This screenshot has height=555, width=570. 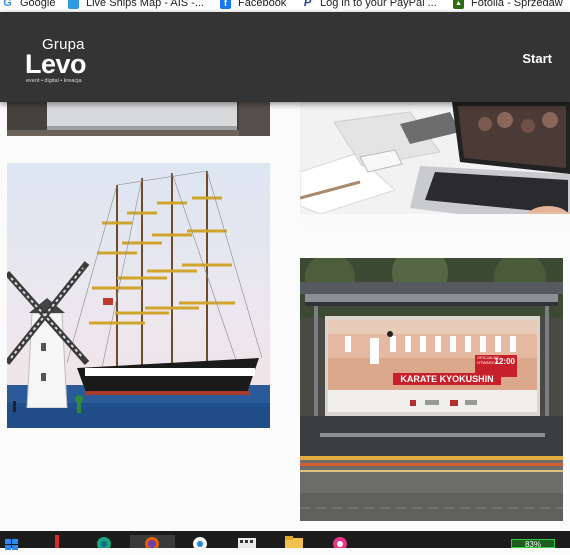 I want to click on bookmark-facebook: f Facebook, so click(x=253, y=5).